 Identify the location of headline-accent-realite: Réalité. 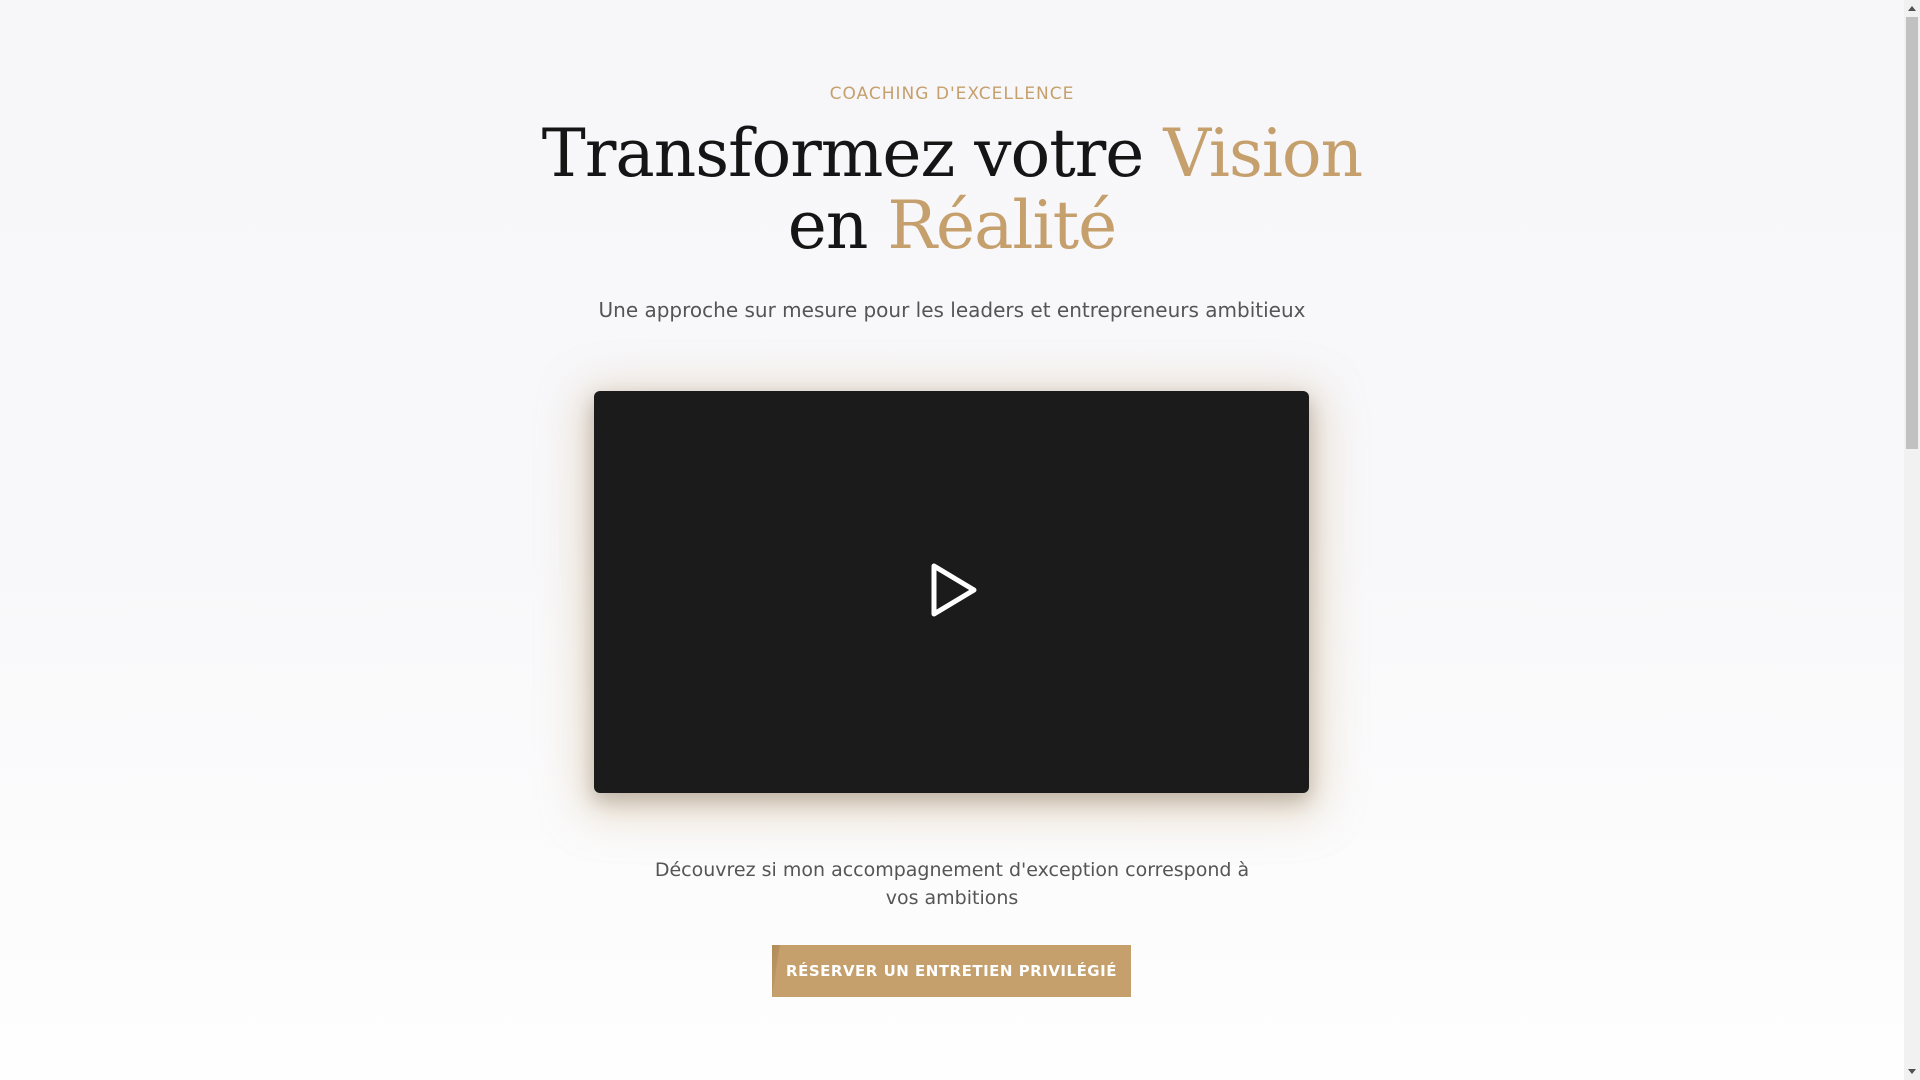
(1002, 225).